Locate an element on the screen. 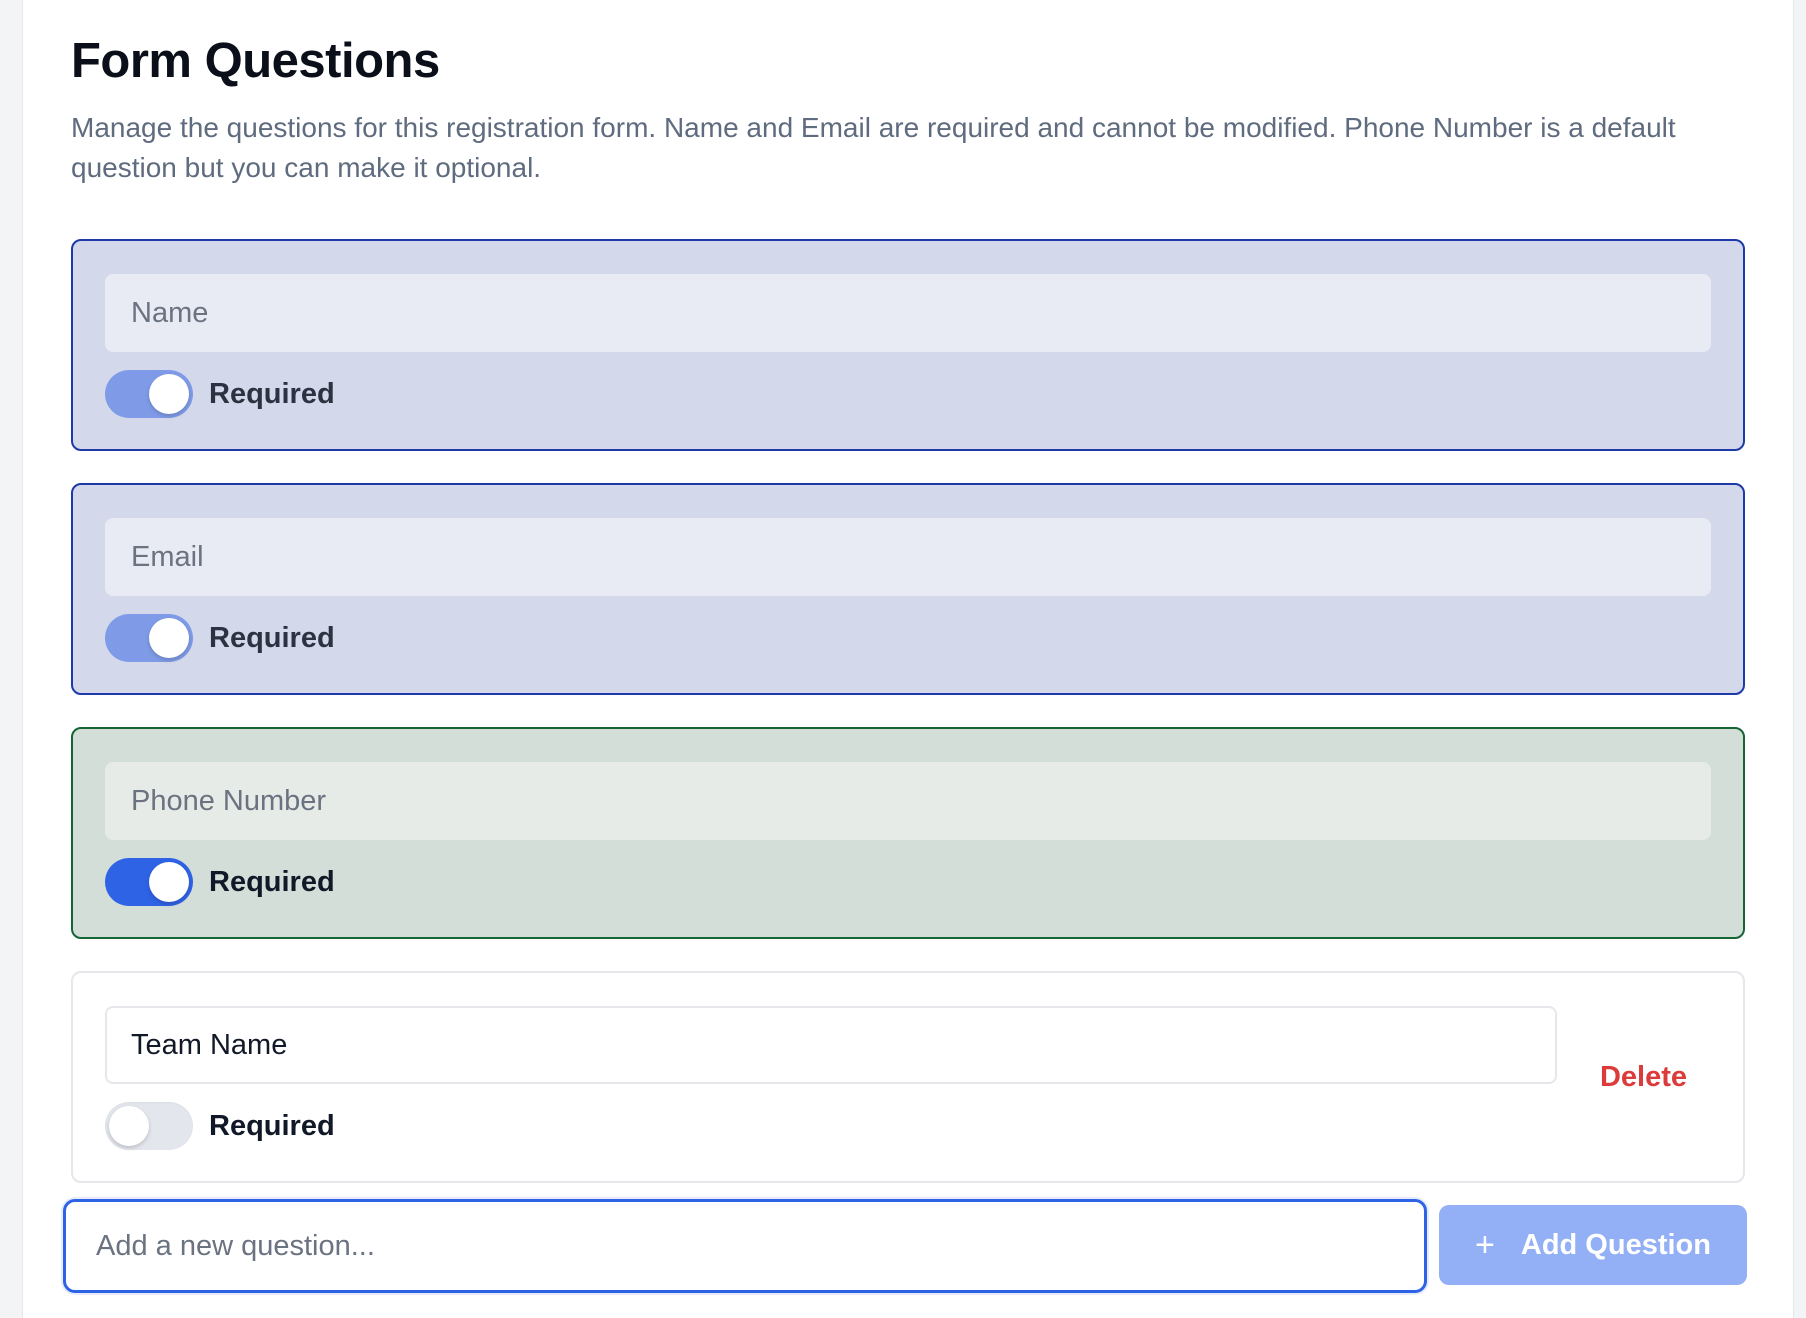 The image size is (1806, 1318). add-question-label: Add Question is located at coordinates (1615, 1244).